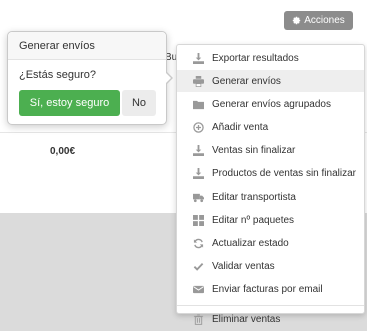 The image size is (367, 331). I want to click on menu-item-label: Exportar resultados, so click(255, 58).